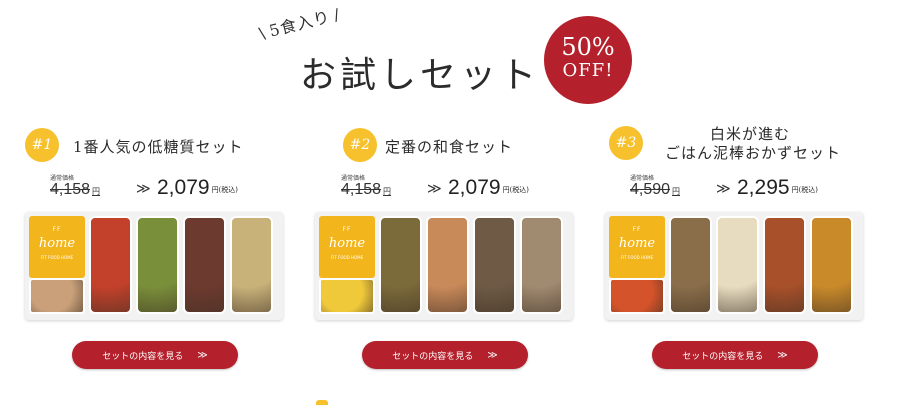 This screenshot has width=900, height=405. What do you see at coordinates (449, 147) in the screenshot?
I see `card-title: 定番の和食セット` at bounding box center [449, 147].